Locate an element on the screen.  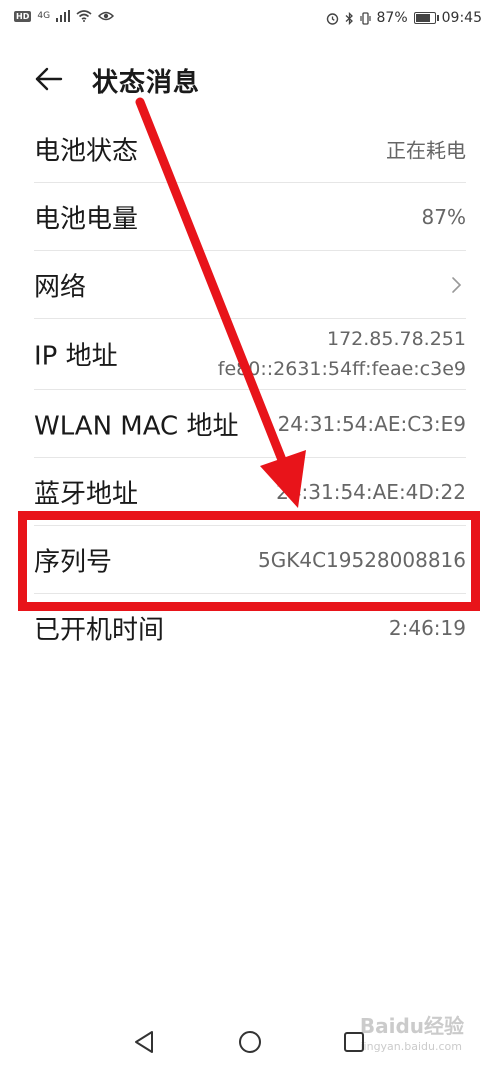
nav-back-icon is located at coordinates (144, 1042).